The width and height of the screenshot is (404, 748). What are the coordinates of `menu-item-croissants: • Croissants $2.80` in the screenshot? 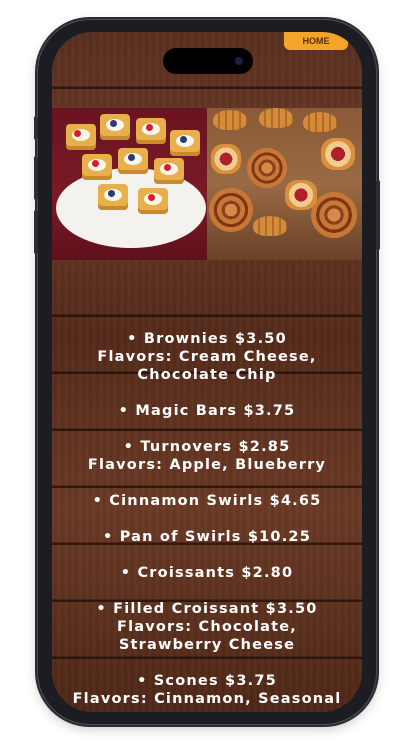 It's located at (207, 573).